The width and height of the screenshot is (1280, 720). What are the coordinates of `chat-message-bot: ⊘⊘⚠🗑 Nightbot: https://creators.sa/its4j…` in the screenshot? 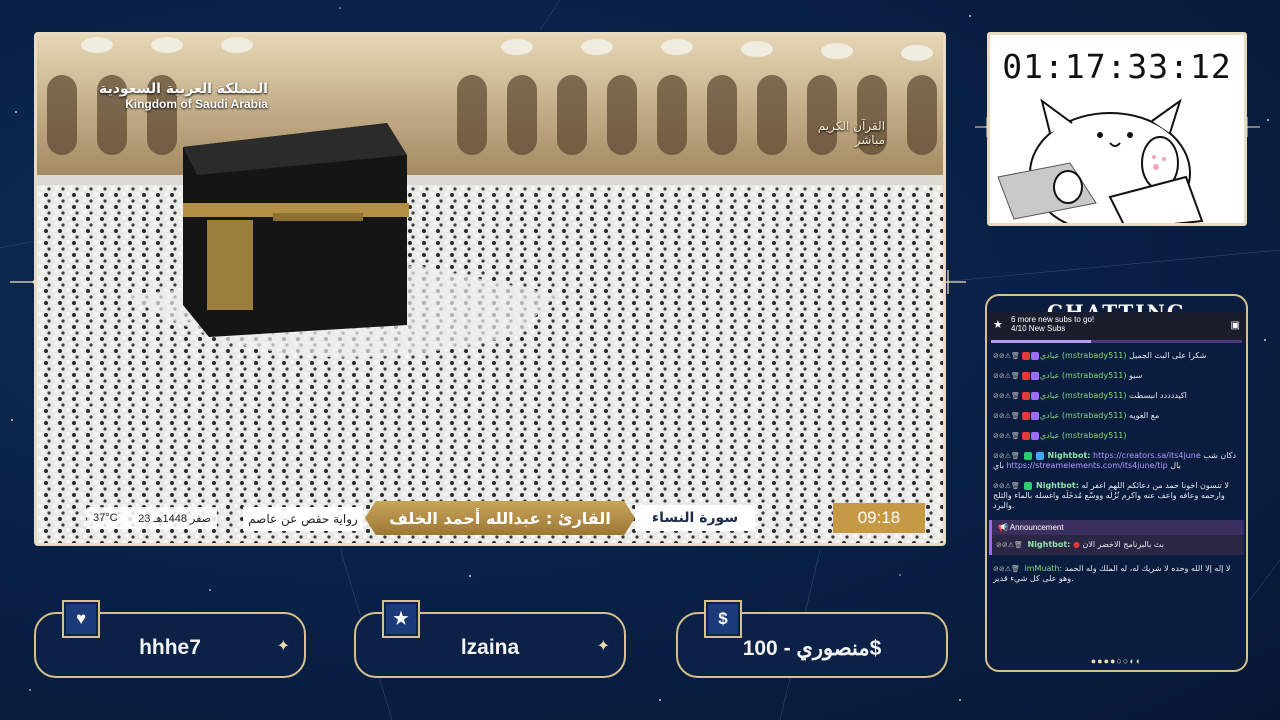 It's located at (1116, 461).